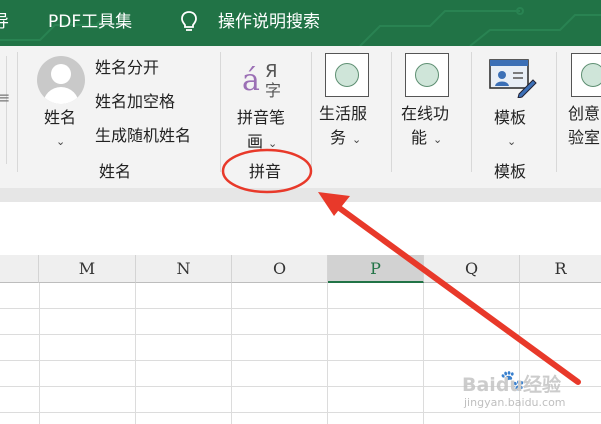 The height and width of the screenshot is (424, 601). I want to click on random-name-button: 生成随机姓名, so click(143, 136).